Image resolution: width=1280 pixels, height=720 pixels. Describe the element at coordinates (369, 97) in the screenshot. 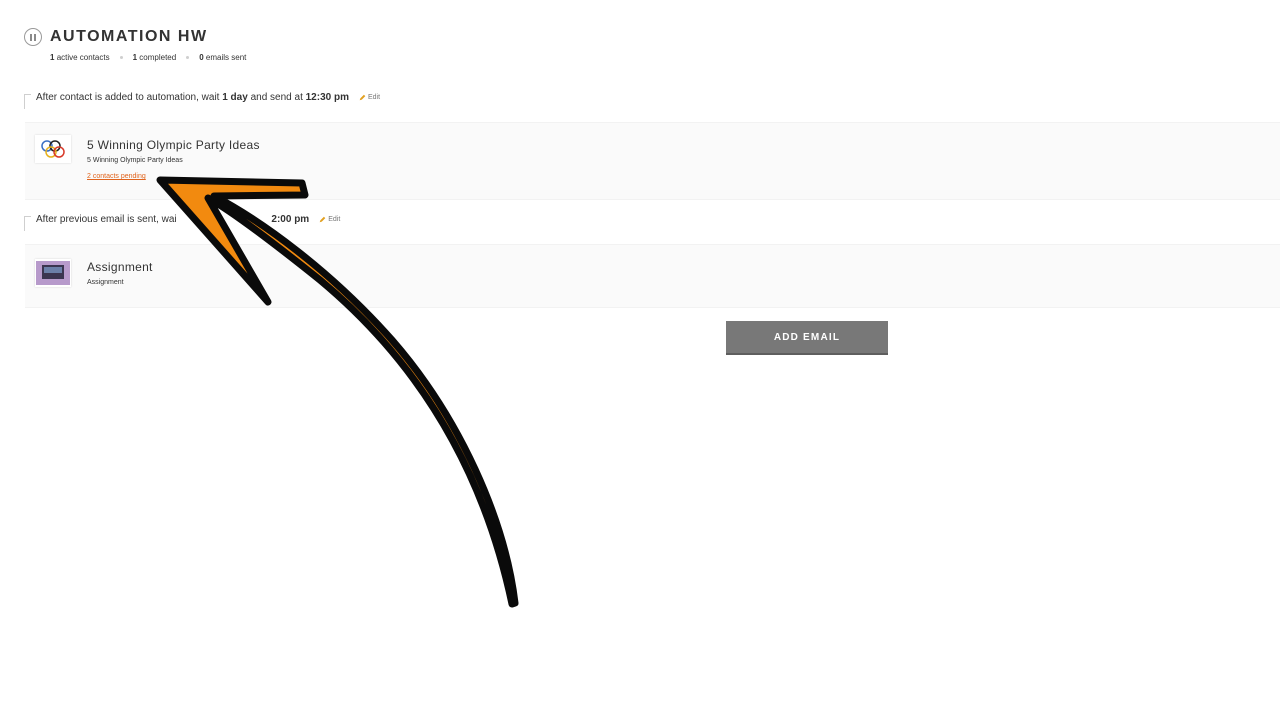

I see `edit-delay-1-link: Edit` at that location.